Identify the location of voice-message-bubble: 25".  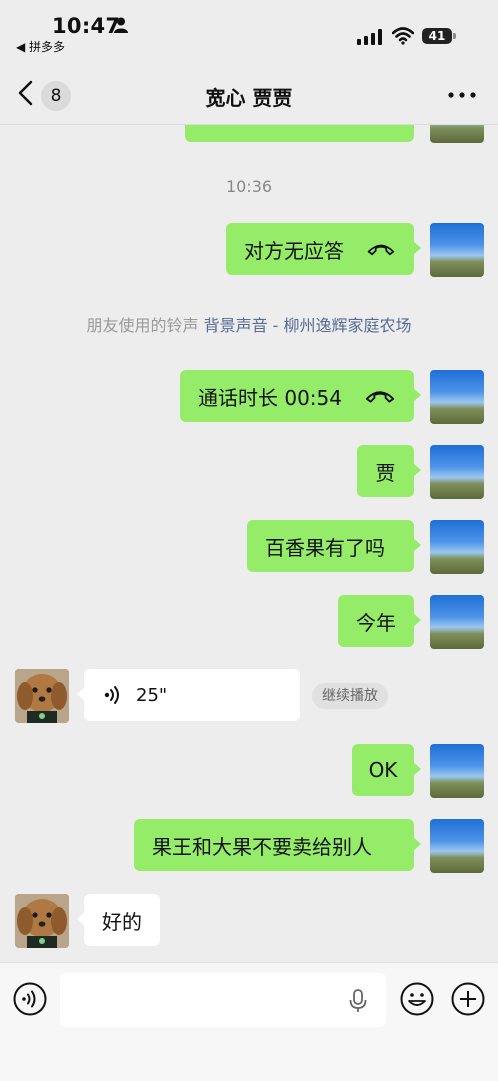
(188, 695).